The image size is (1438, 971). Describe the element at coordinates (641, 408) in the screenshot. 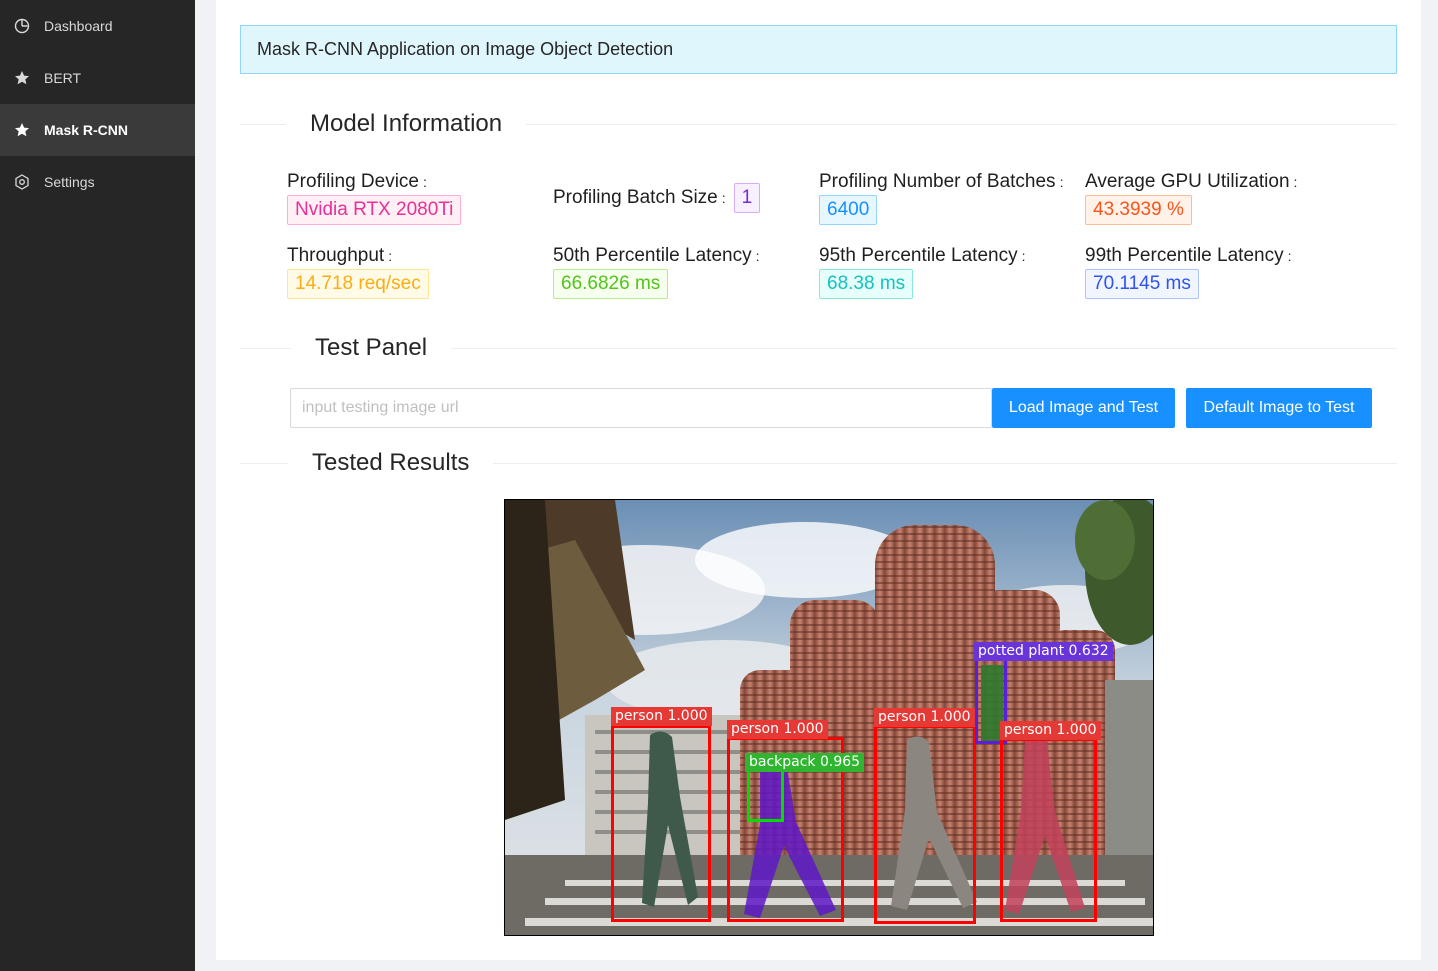

I see `image-url-input` at that location.